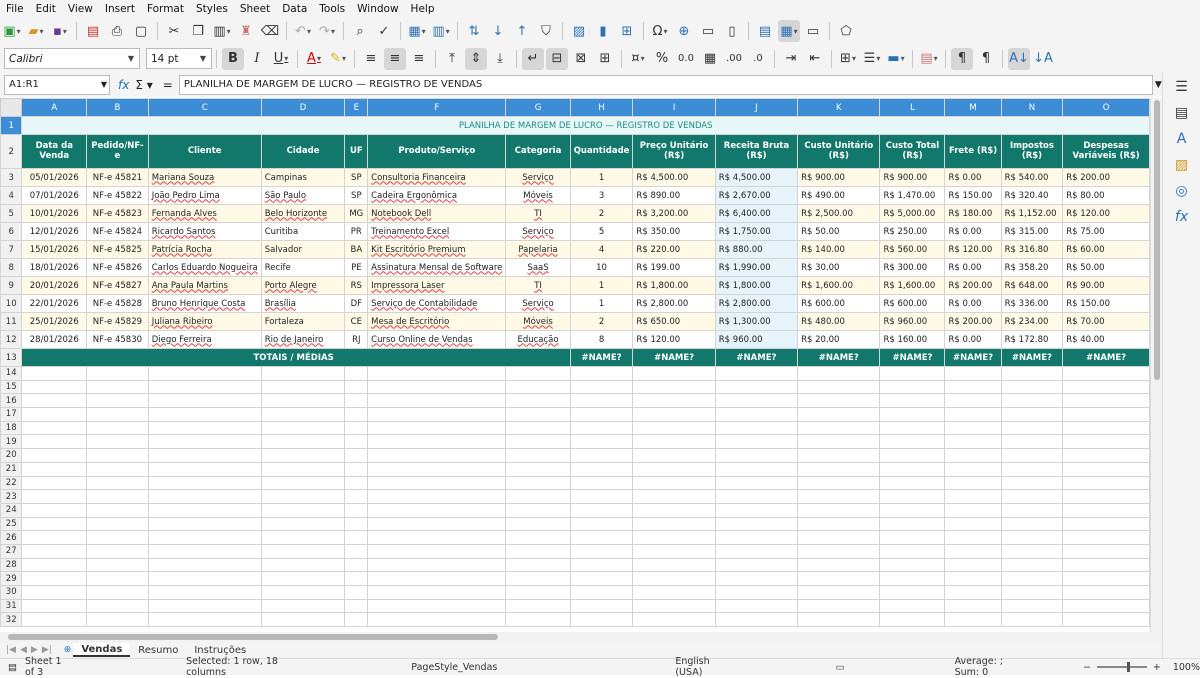  I want to click on row-header: 27, so click(11, 551).